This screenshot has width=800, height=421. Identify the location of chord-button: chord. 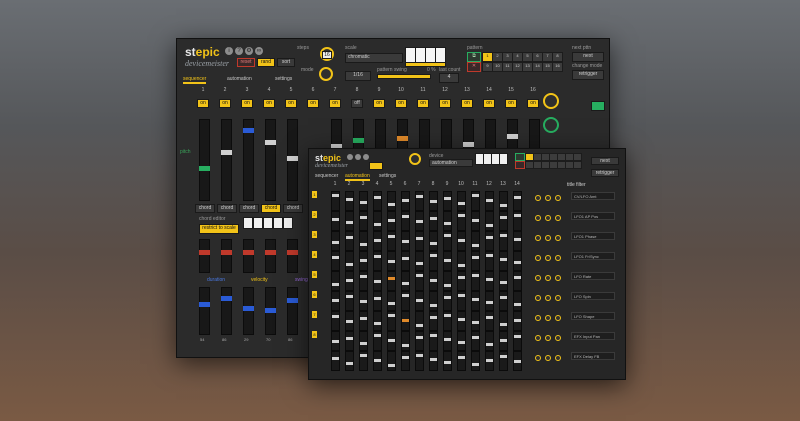
(249, 208).